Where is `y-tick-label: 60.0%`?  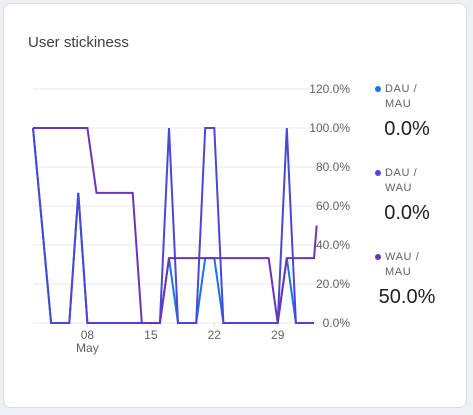 y-tick-label: 60.0% is located at coordinates (333, 206).